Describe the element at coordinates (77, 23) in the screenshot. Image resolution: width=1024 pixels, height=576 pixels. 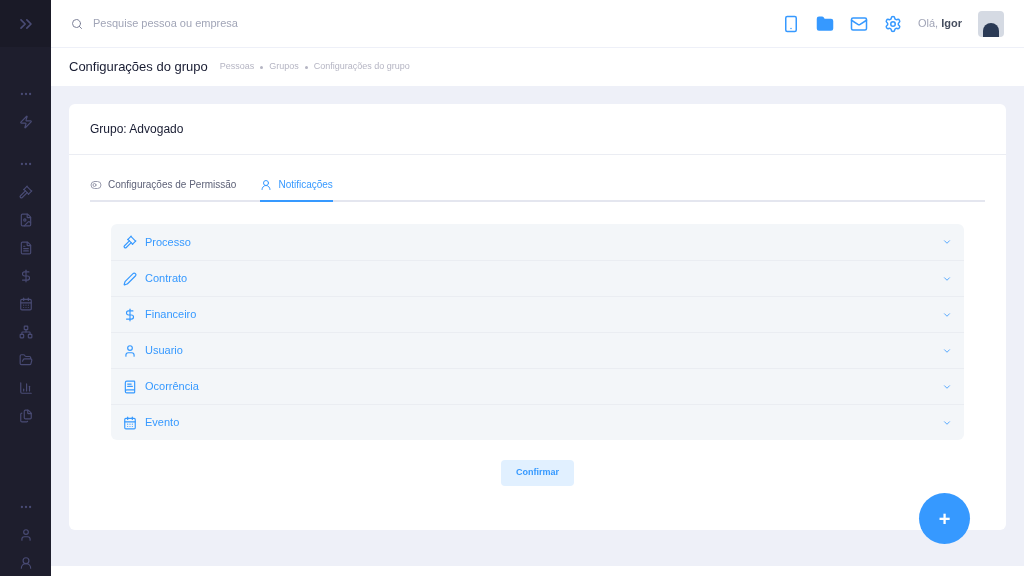
I see `search-icon` at that location.